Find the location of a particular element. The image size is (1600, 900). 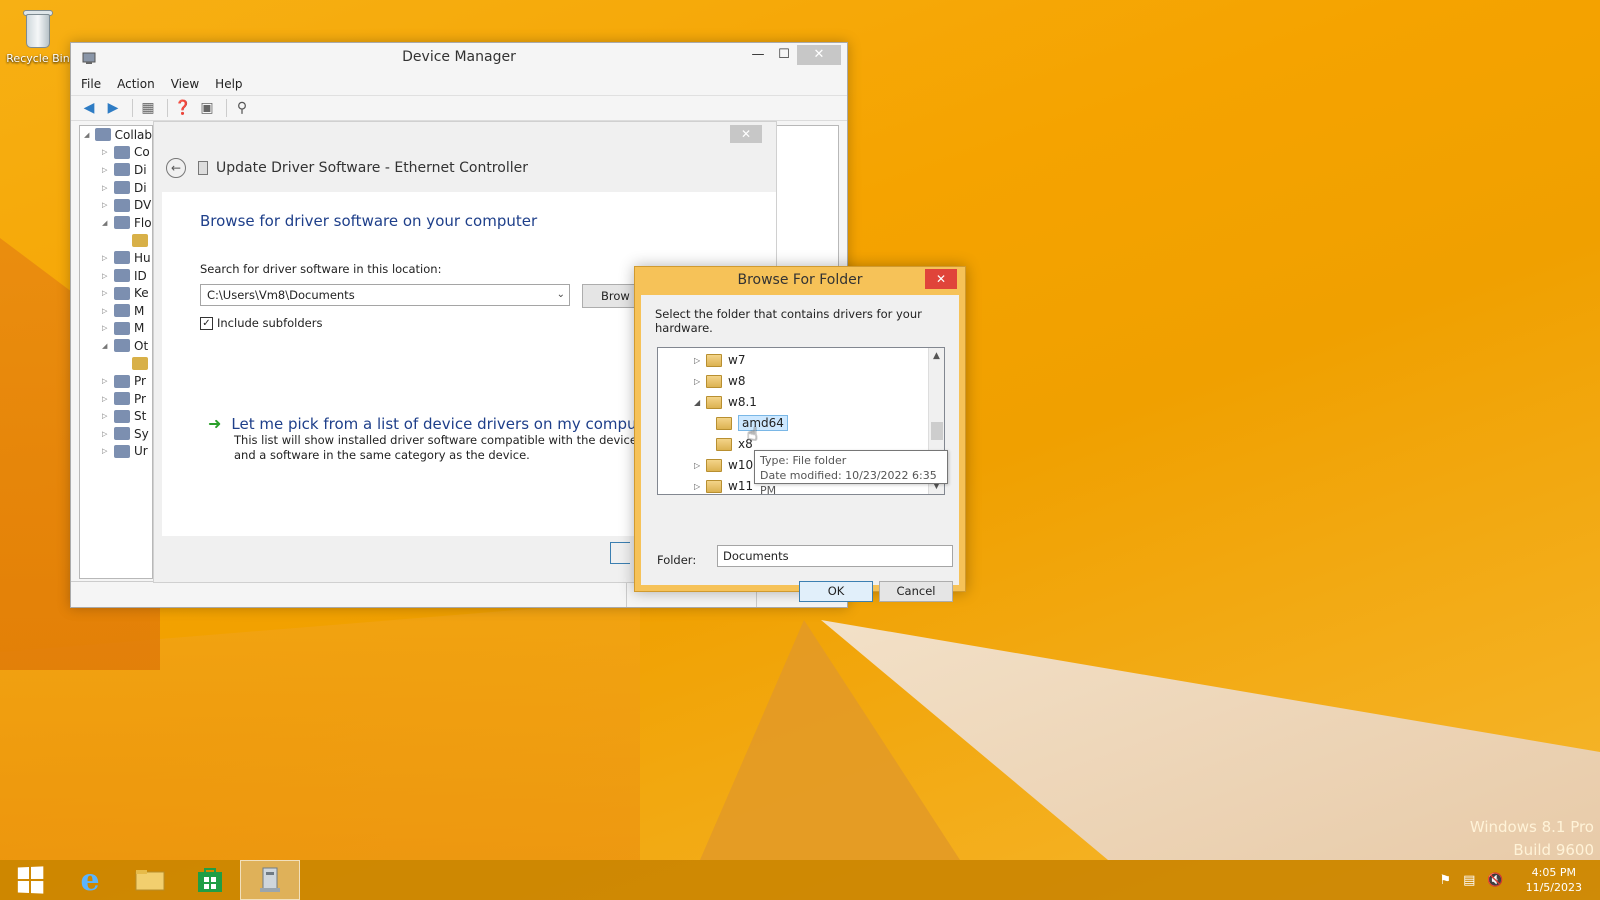

clock: 4:05 PM 11/5/2023 is located at coordinates (1554, 880).